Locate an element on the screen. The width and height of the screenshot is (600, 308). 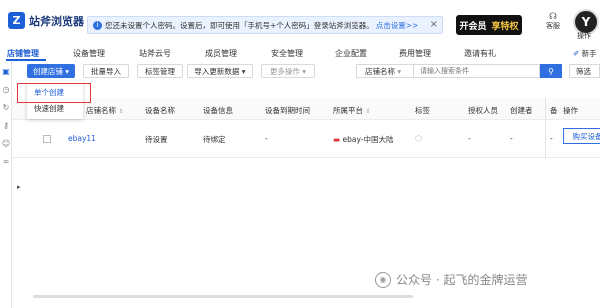
search-field-select: 店铺名称 ▾ is located at coordinates (385, 71).